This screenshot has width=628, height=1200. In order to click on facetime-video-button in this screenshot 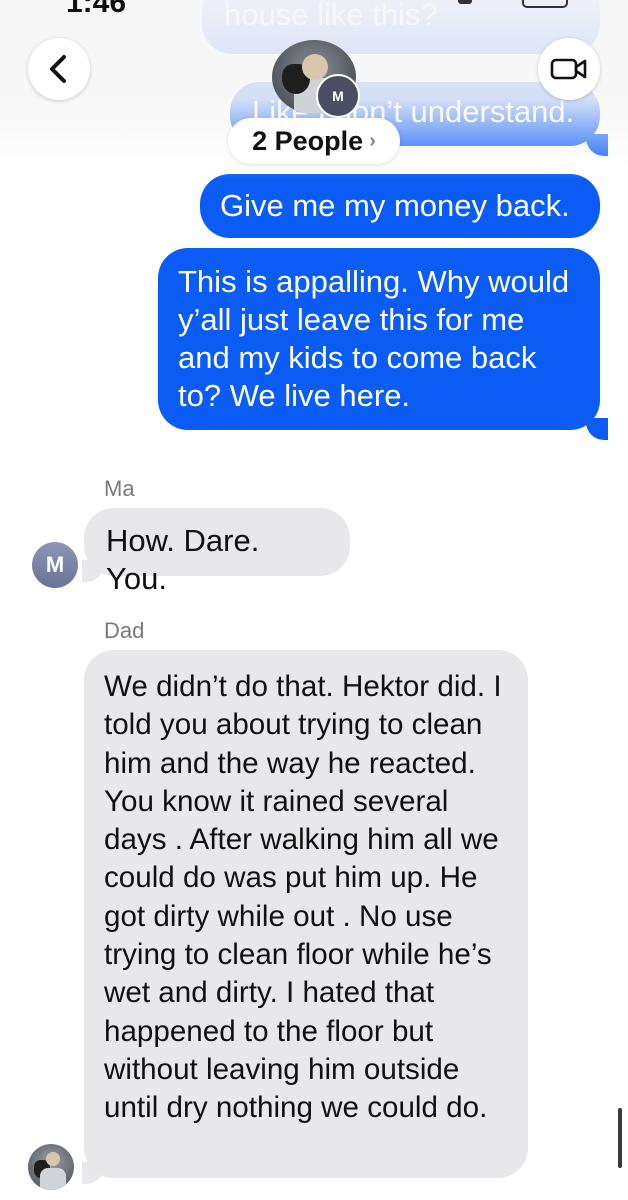, I will do `click(569, 69)`.